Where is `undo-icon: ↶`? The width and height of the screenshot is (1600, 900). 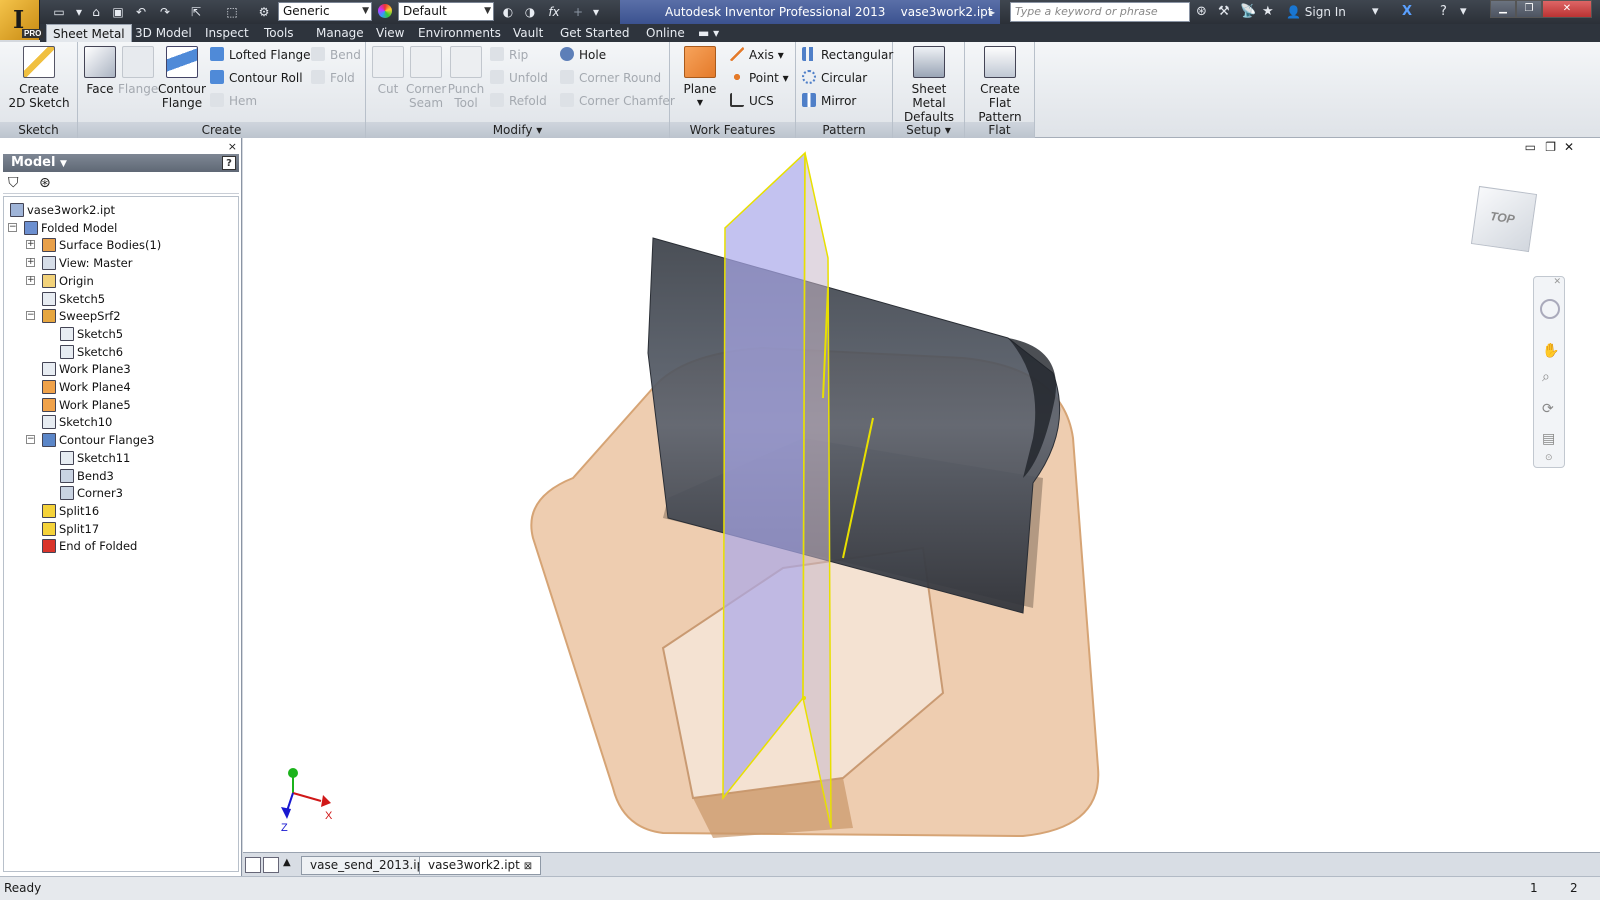
undo-icon: ↶ is located at coordinates (141, 12).